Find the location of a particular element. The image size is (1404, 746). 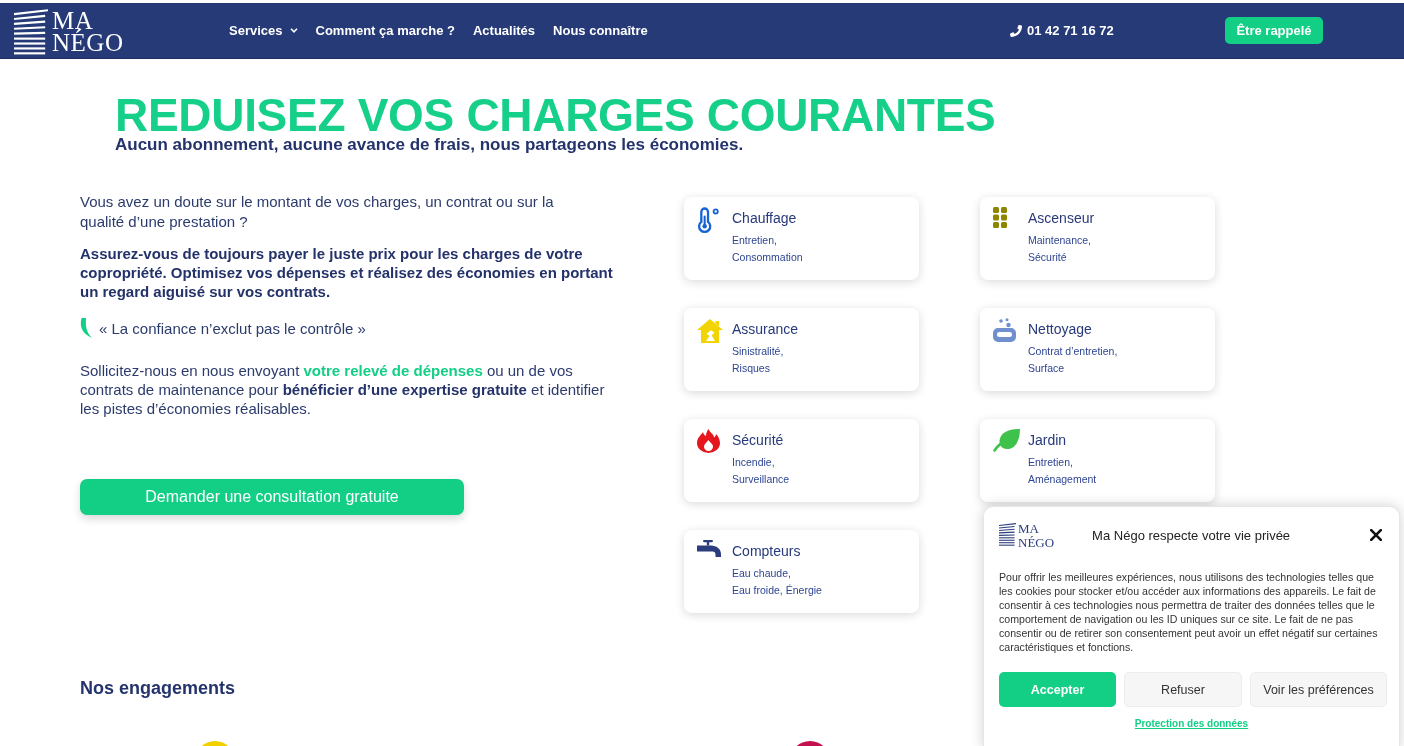

dialog-text: Pour offrir les meilleures expériences, nous utilisons des technologies telles que les cookies pour stocker et/ou accéder aux informations des appareils. Le fait de consentir à ces technologies nous permettra de traiter des données telles que le comportement de navigation ou les ID uniques sur ce site. Le fait de ne pas consentir ou de retirer son consentement peut avoir un effet négatif sur certaines caractéristiques et fonctions. is located at coordinates (1189, 612).